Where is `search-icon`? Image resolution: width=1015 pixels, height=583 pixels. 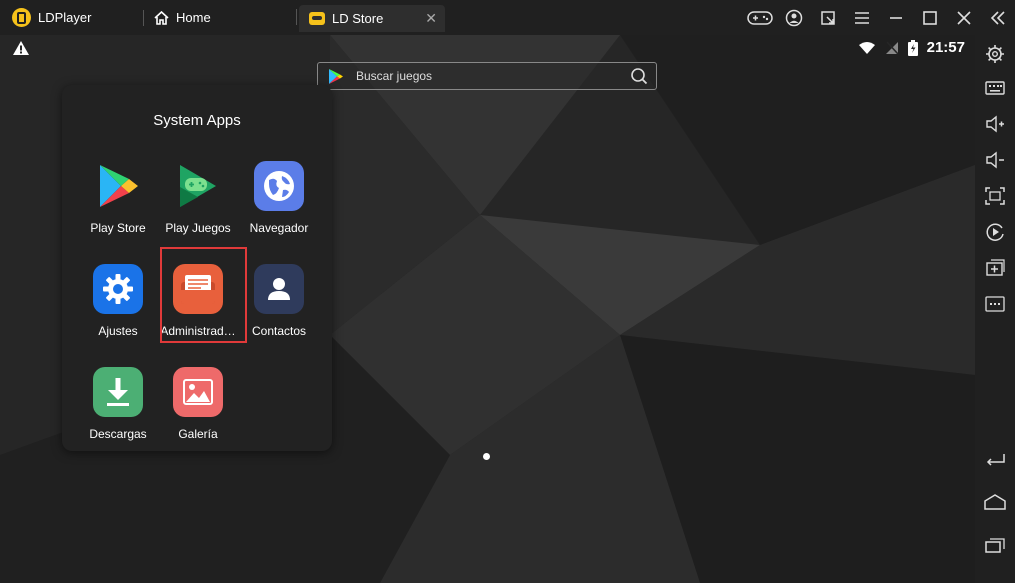 search-icon is located at coordinates (639, 76).